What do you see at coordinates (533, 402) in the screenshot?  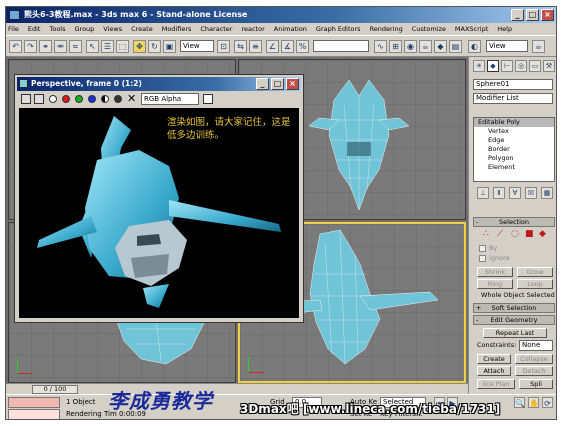 I see `pan-icon: ✋` at bounding box center [533, 402].